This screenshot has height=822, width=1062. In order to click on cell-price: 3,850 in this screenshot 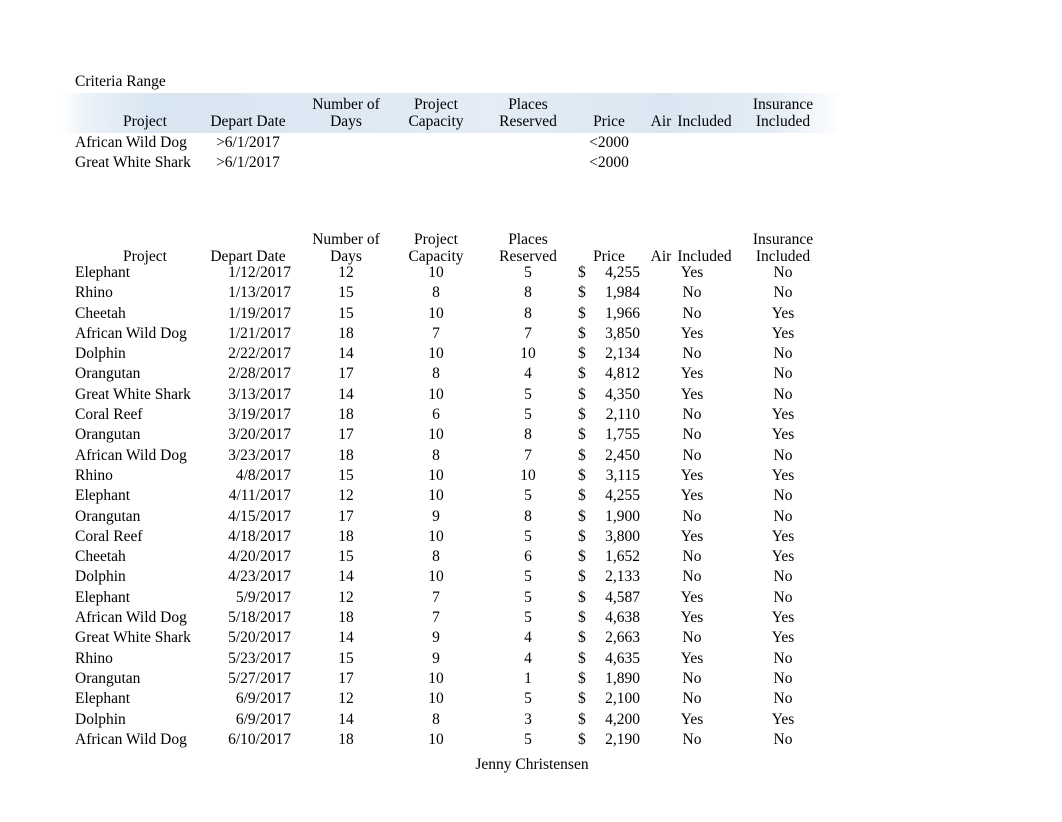, I will do `click(616, 334)`.